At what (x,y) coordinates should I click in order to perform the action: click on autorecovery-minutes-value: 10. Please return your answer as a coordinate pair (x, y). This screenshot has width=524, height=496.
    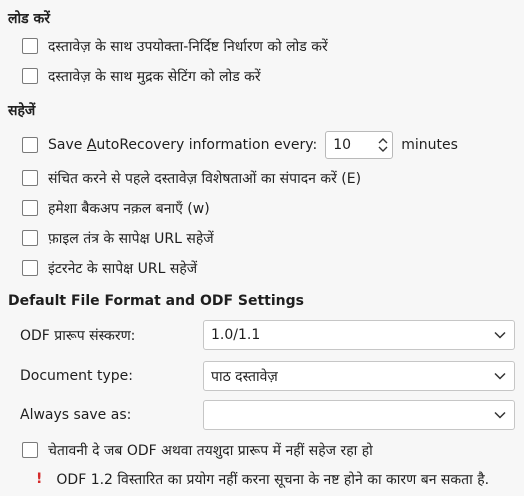
    Looking at the image, I should click on (342, 145).